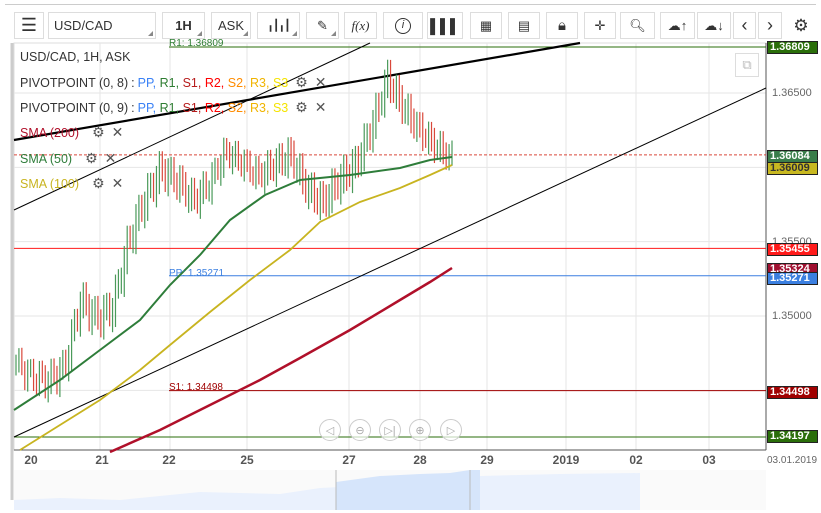 This screenshot has height=513, width=821. What do you see at coordinates (31, 460) in the screenshot?
I see `x-tick: 20` at bounding box center [31, 460].